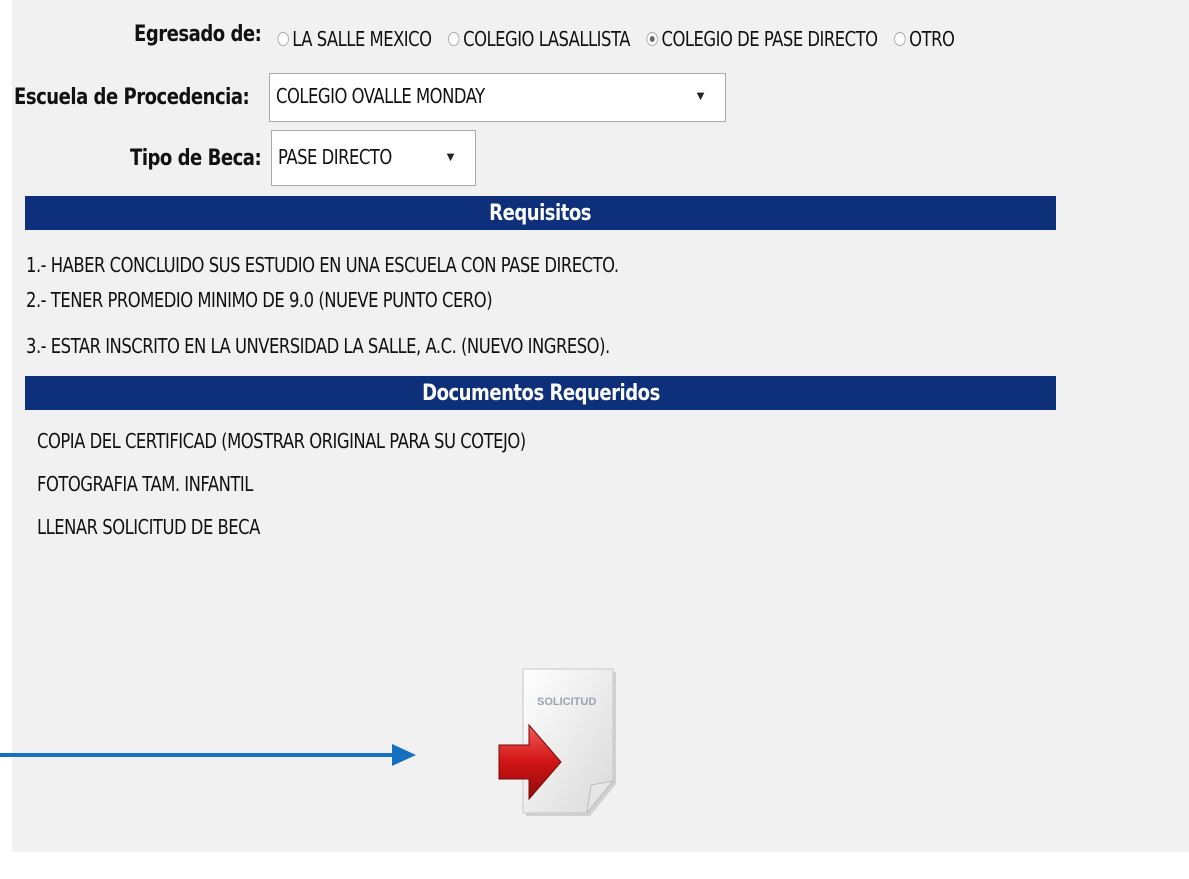 The height and width of the screenshot is (879, 1189). I want to click on escuela-select: COLEGIO OVALLE MONDAY ▼, so click(497, 97).